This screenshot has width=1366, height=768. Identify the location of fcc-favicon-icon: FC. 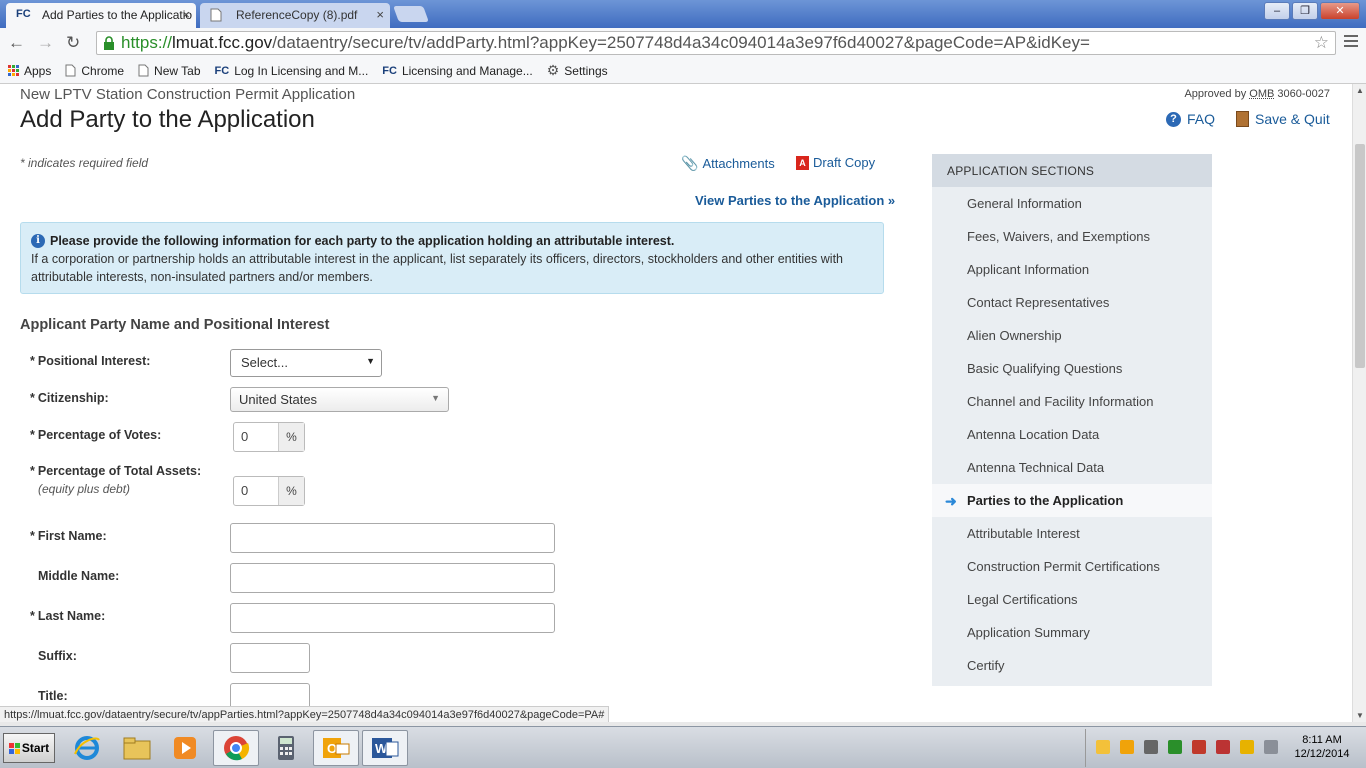
(23, 14).